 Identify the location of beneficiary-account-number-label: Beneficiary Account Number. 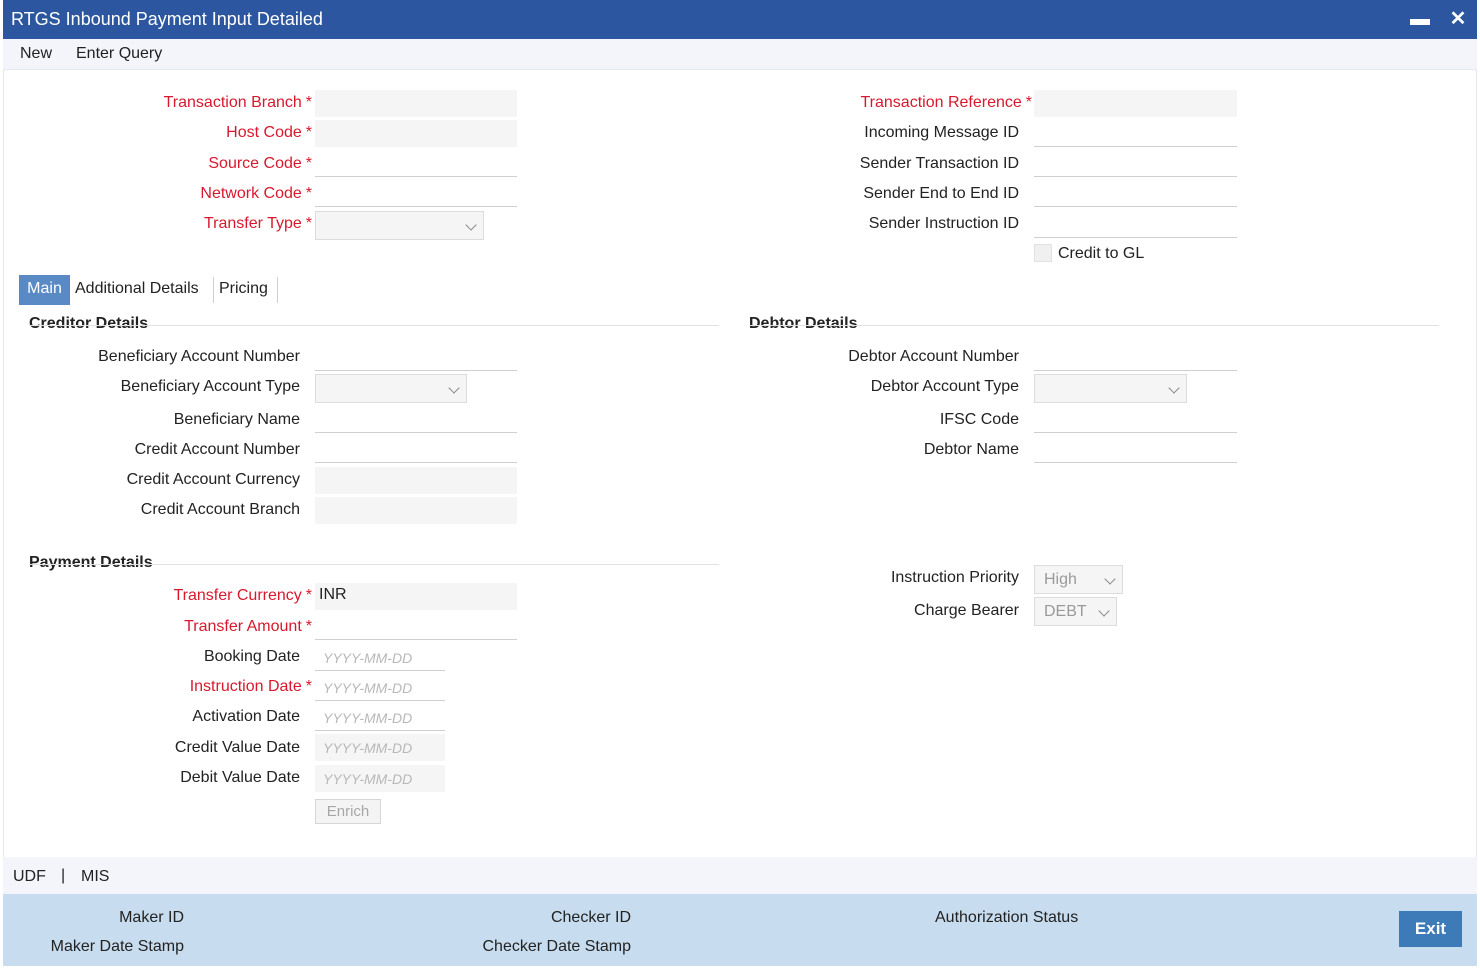
(199, 356).